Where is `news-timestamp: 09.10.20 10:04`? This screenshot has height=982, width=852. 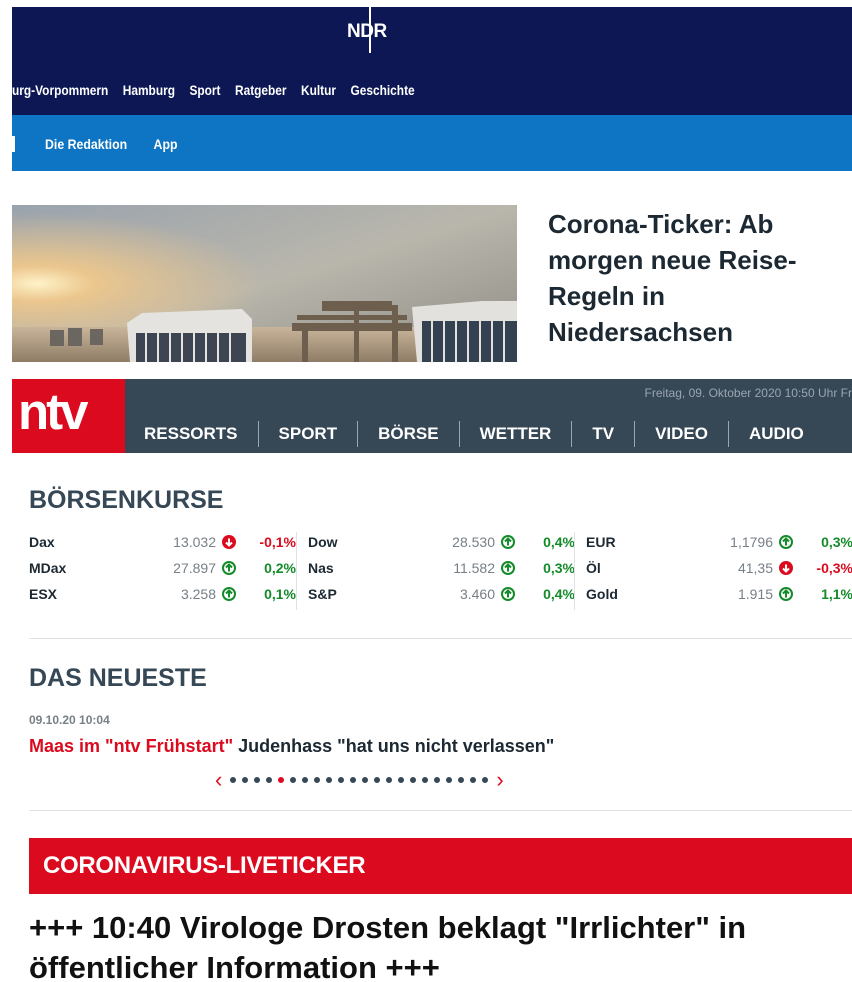 news-timestamp: 09.10.20 10:04 is located at coordinates (69, 720).